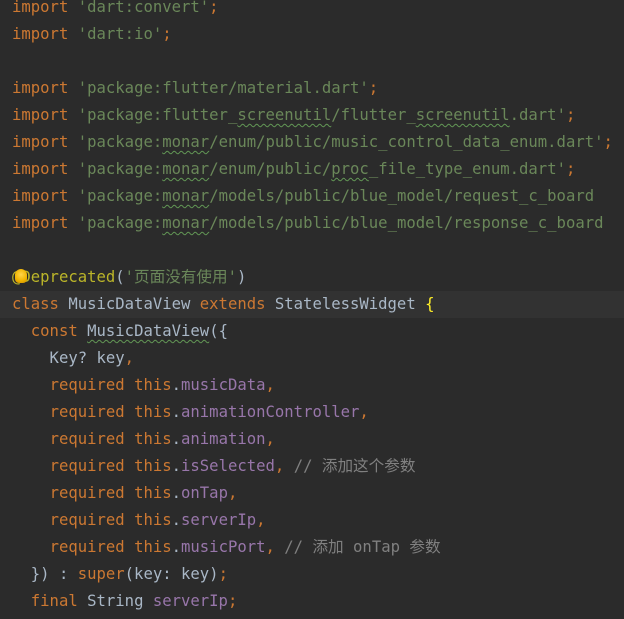  What do you see at coordinates (45, 574) in the screenshot?
I see `code-token: }) :` at bounding box center [45, 574].